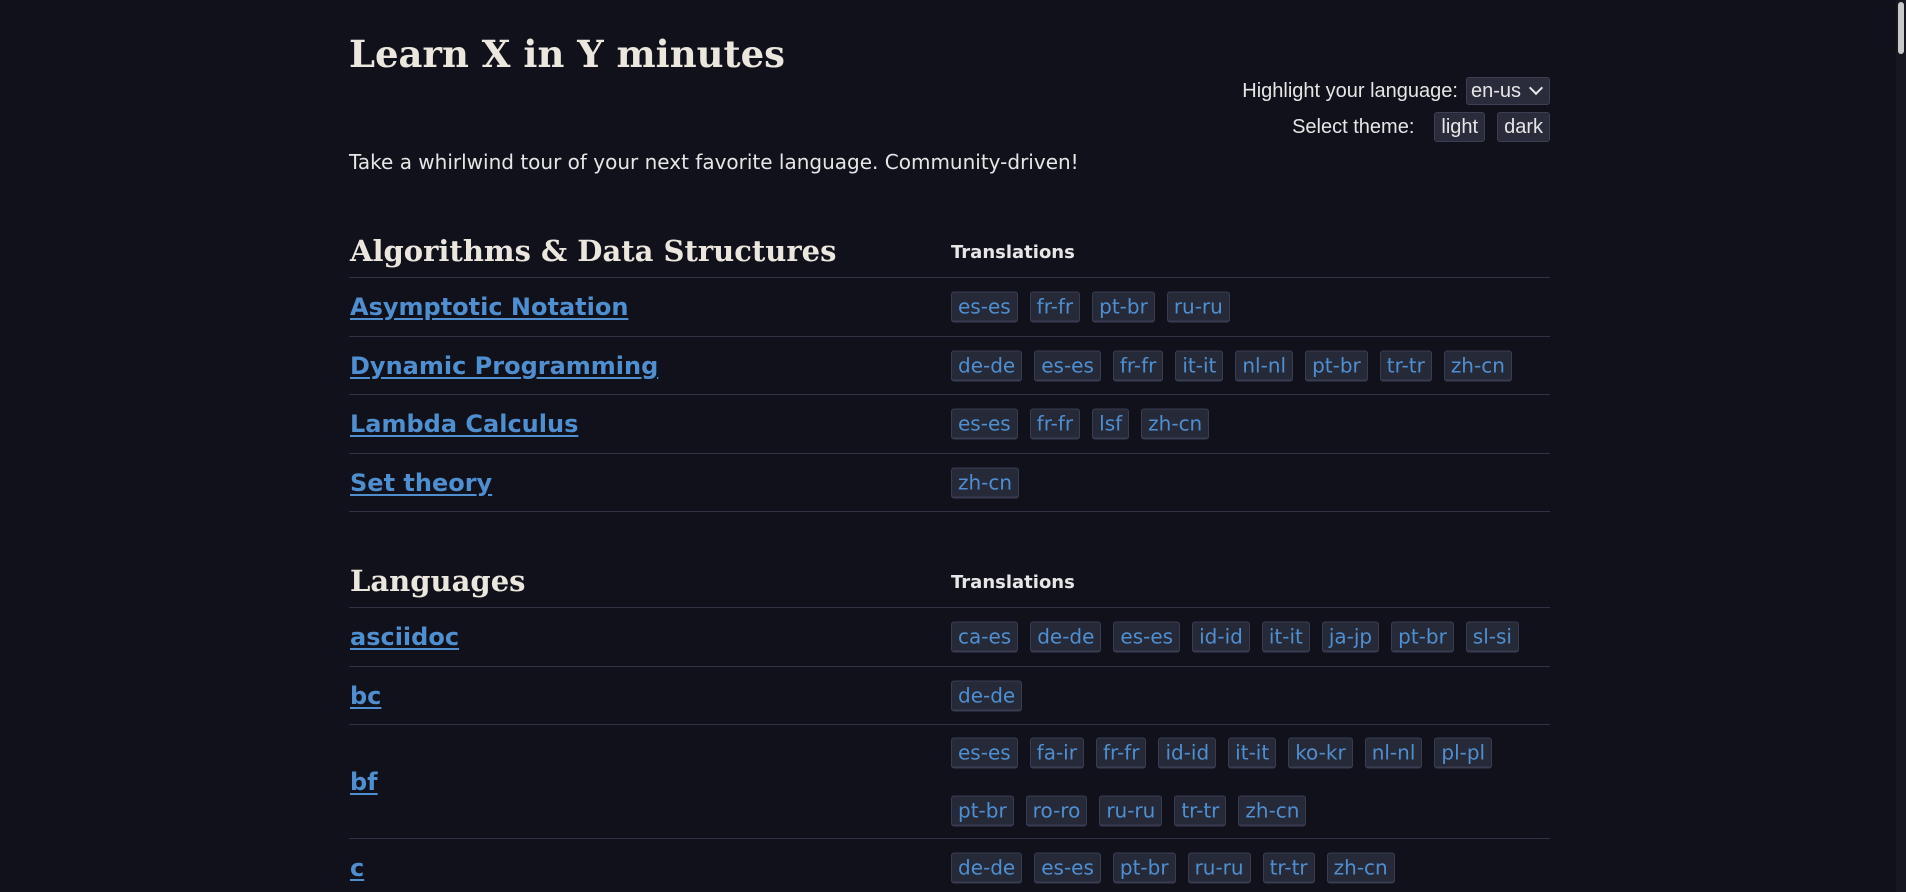 The width and height of the screenshot is (1906, 892). Describe the element at coordinates (949, 424) in the screenshot. I see `topic-row: Lambda Calculus es-es fr-fr lsf zh-cn` at that location.